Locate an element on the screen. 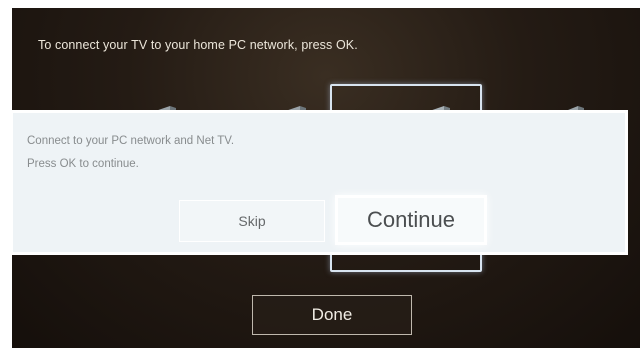  dialog-message-line-1: Connect to your PC network and Net TV. is located at coordinates (131, 141).